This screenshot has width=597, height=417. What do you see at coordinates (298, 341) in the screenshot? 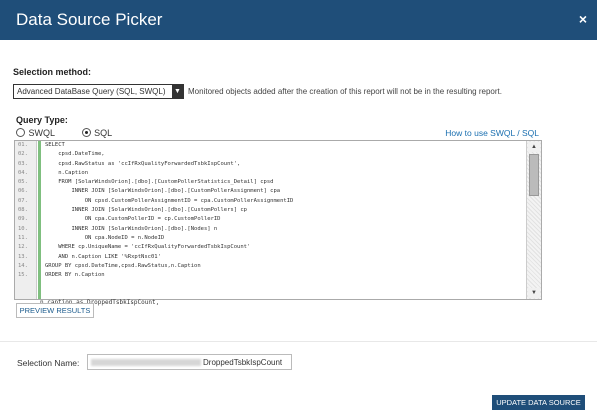
I see `section-divider` at bounding box center [298, 341].